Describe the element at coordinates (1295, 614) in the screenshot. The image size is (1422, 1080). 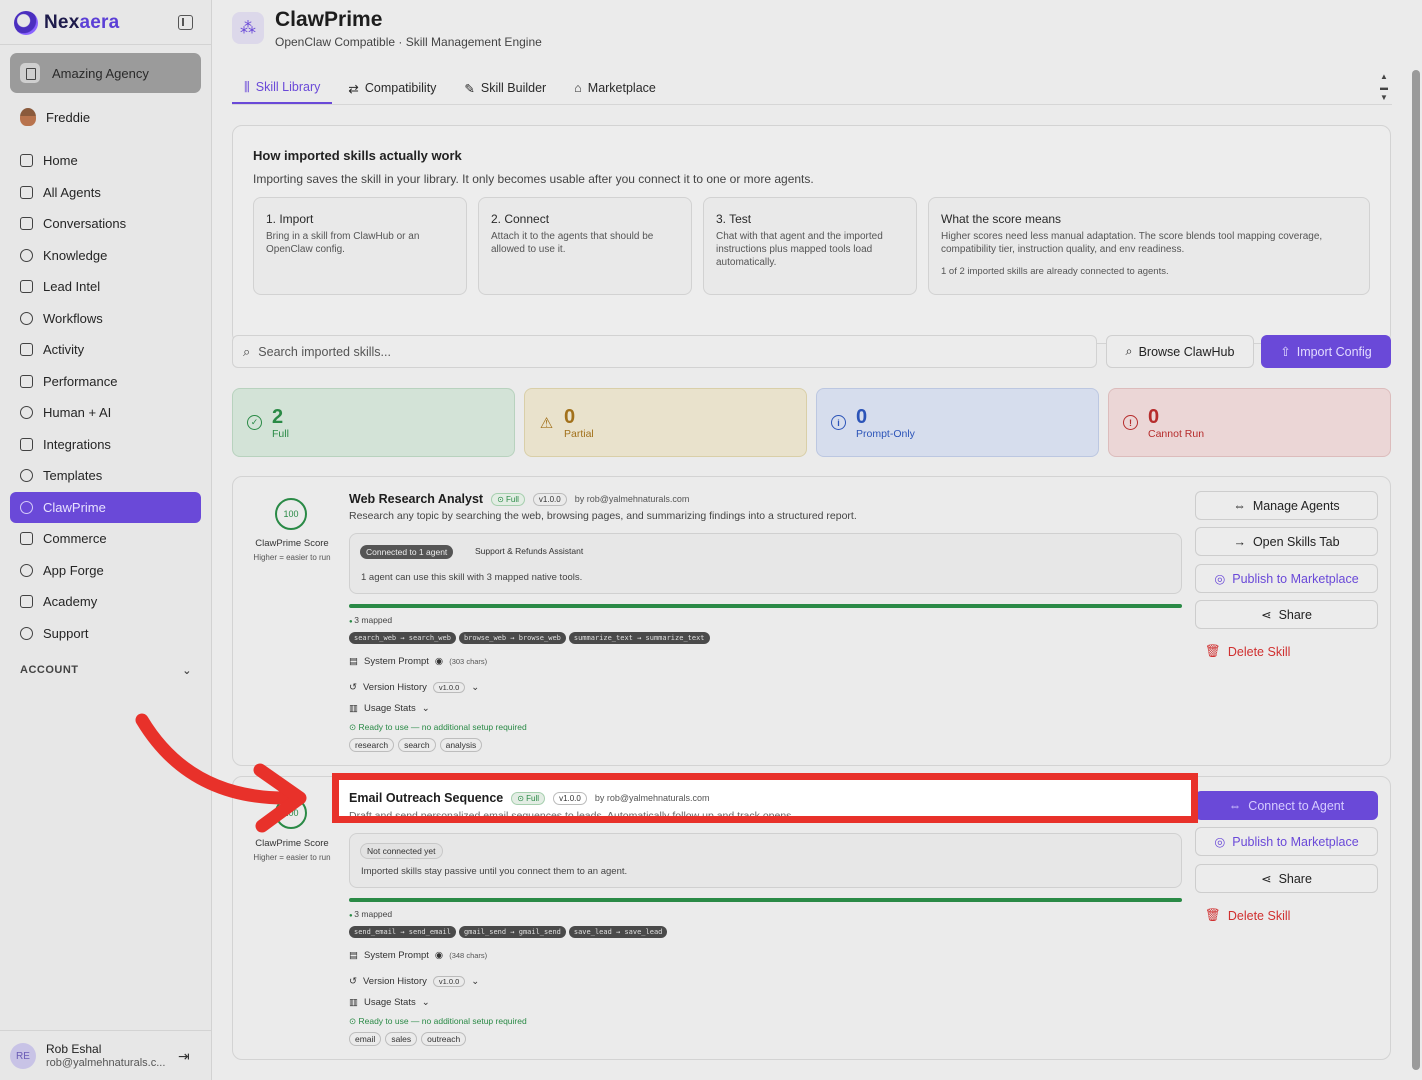
I see `button-label: Share` at that location.